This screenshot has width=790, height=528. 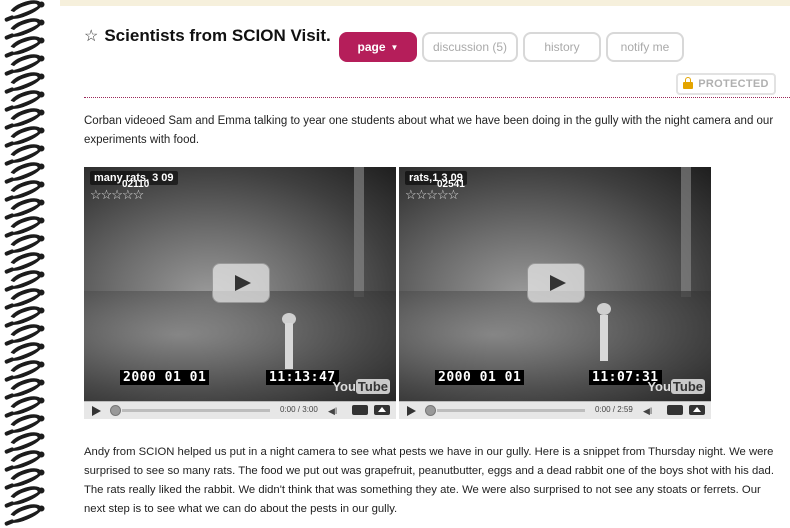 I want to click on tab-history-label: history, so click(x=562, y=47).